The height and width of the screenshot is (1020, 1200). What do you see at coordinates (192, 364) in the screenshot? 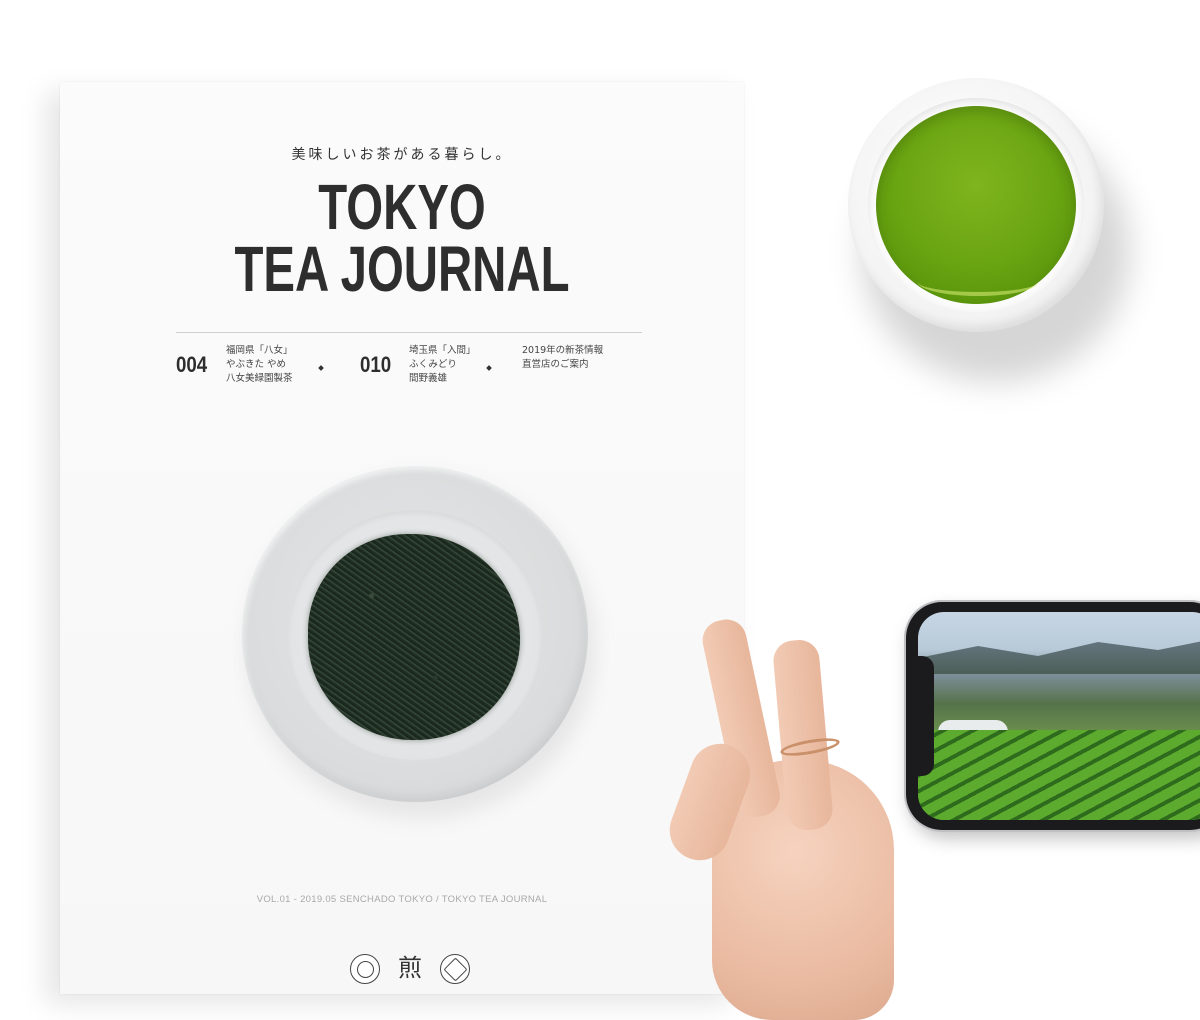
I see `toc-number-004: 004` at bounding box center [192, 364].